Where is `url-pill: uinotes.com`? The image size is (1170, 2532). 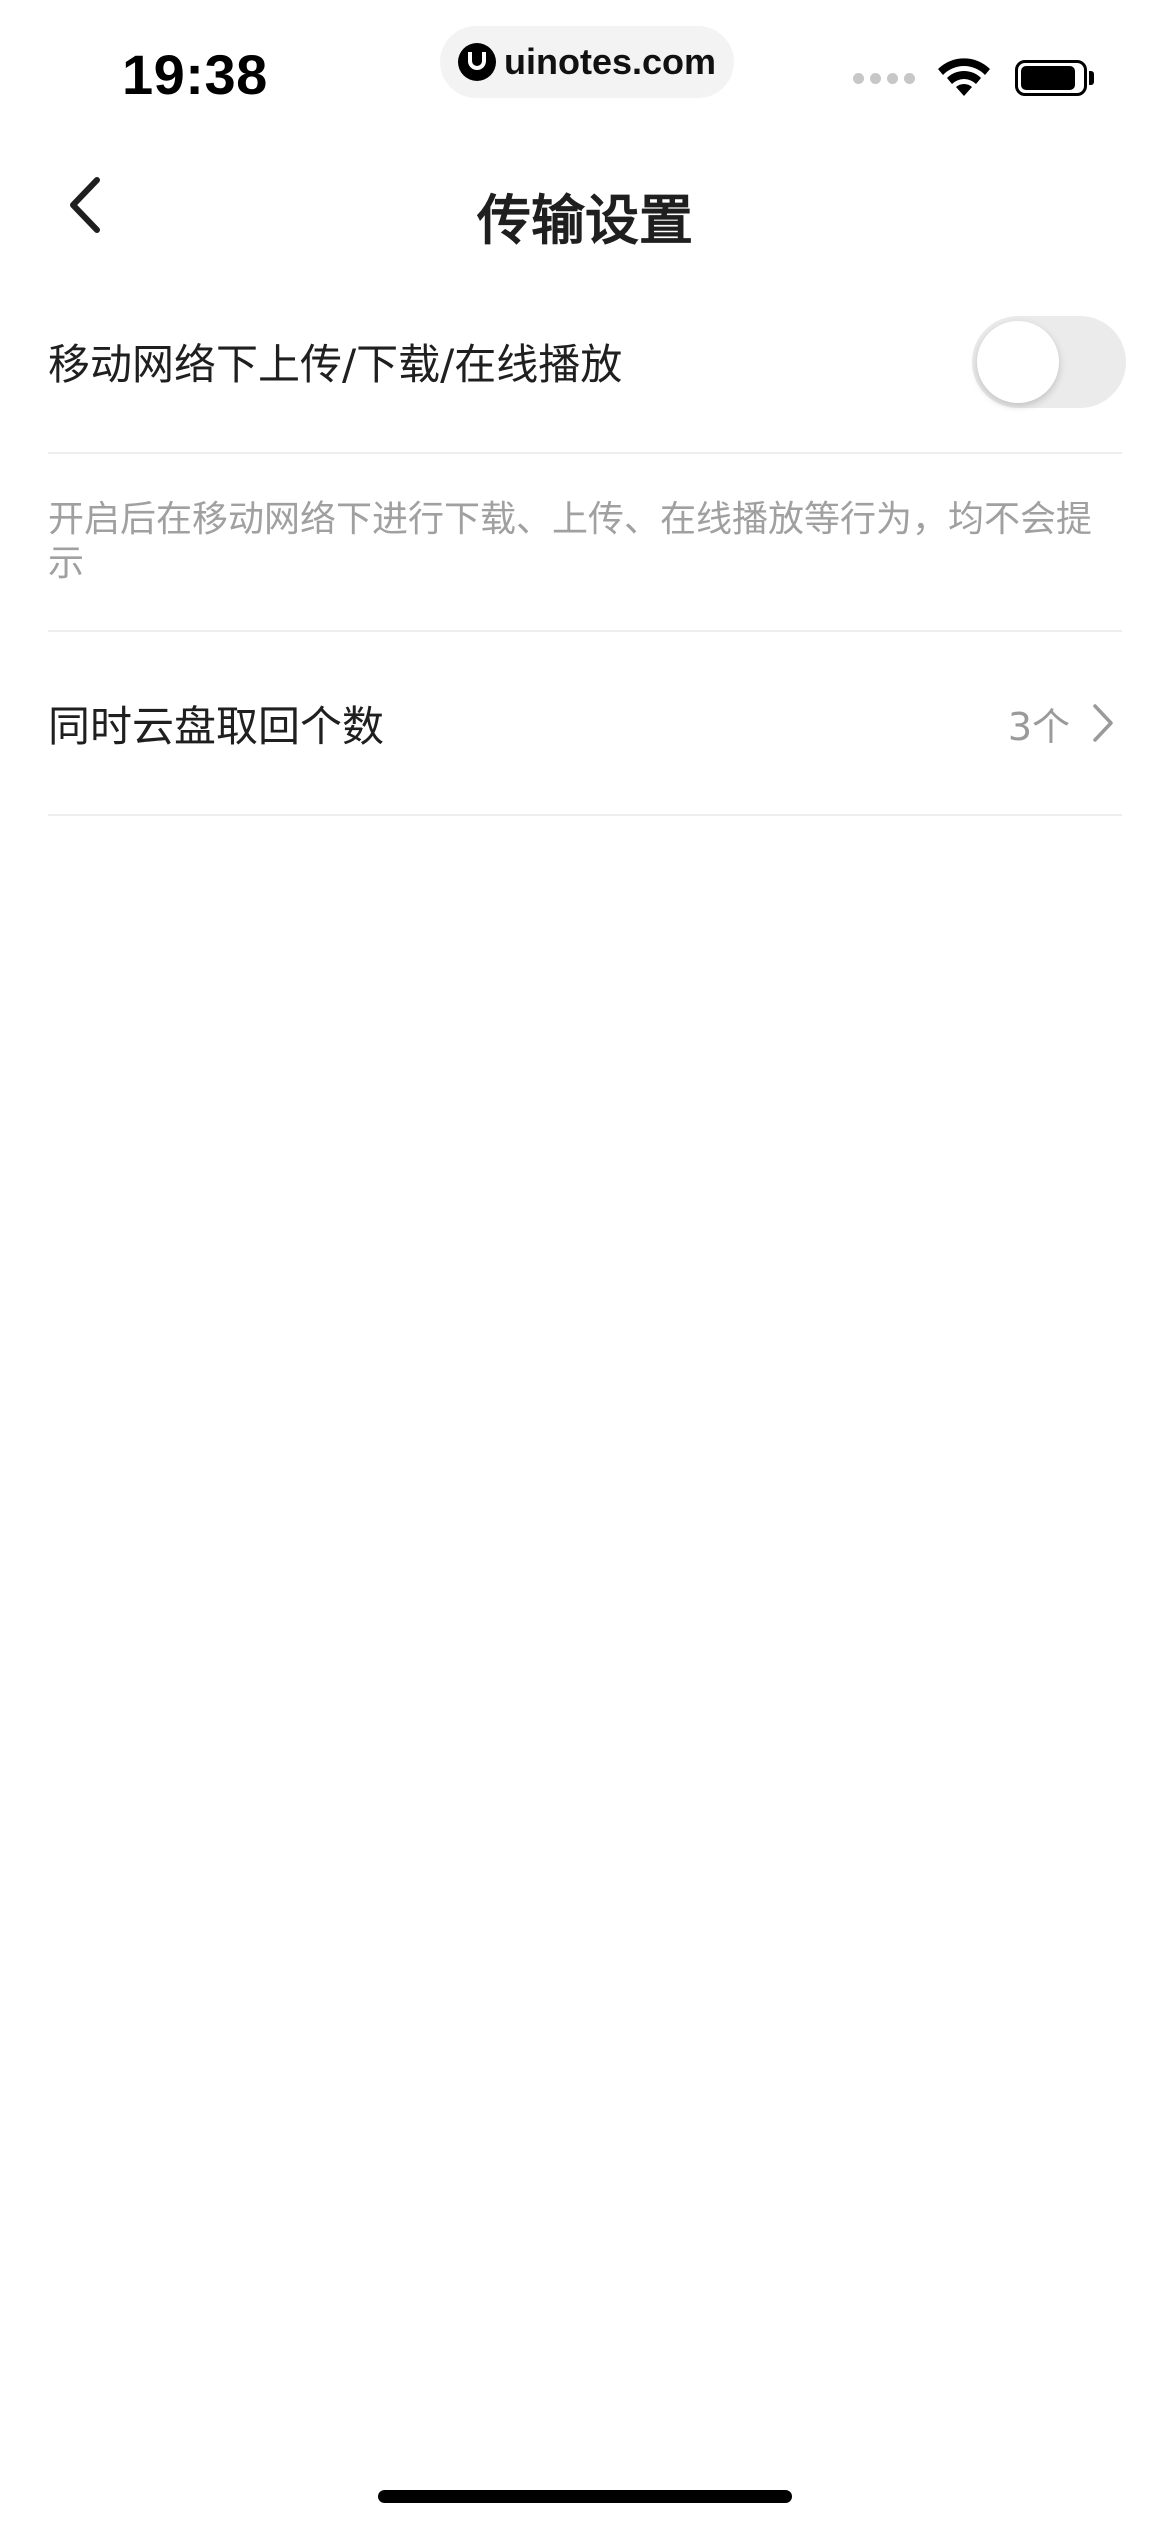
url-pill: uinotes.com is located at coordinates (587, 62).